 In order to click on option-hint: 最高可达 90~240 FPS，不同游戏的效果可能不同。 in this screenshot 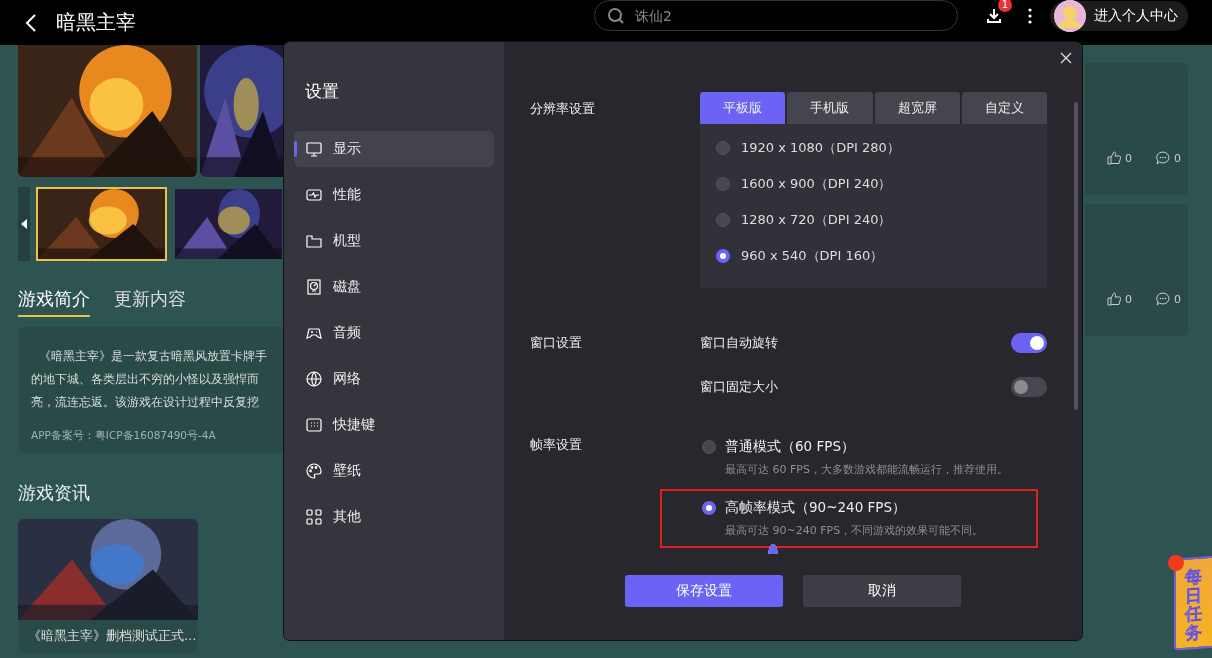, I will do `click(854, 530)`.